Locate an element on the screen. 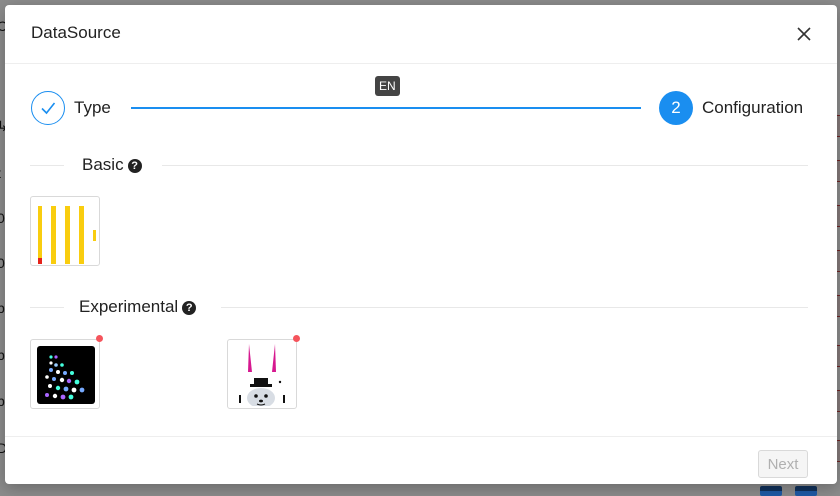 The width and height of the screenshot is (840, 496). section-label: Experimental is located at coordinates (129, 306).